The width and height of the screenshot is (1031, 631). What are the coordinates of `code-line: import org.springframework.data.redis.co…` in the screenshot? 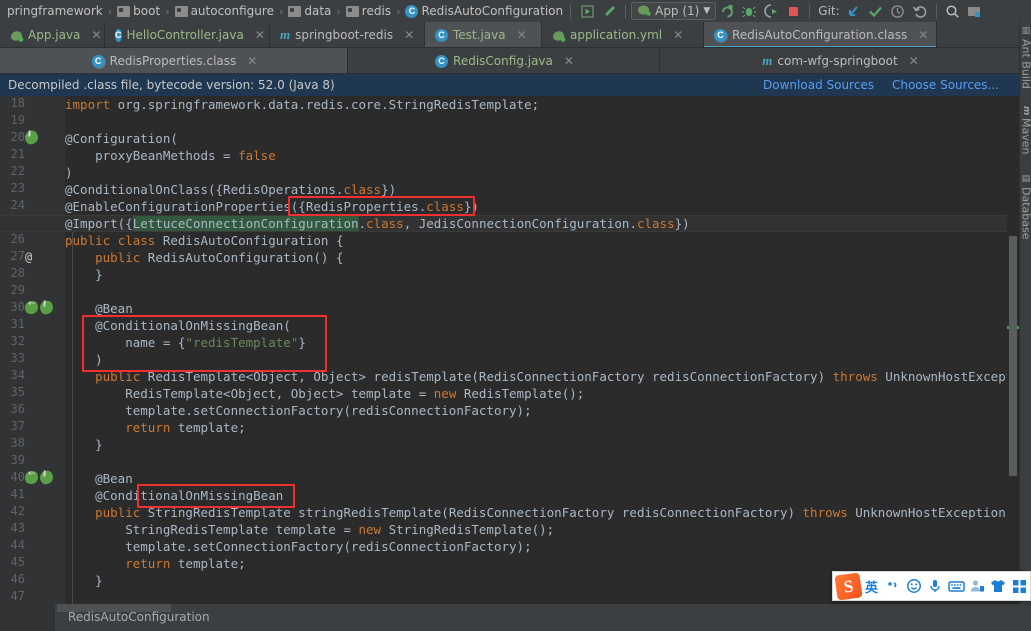 It's located at (536, 104).